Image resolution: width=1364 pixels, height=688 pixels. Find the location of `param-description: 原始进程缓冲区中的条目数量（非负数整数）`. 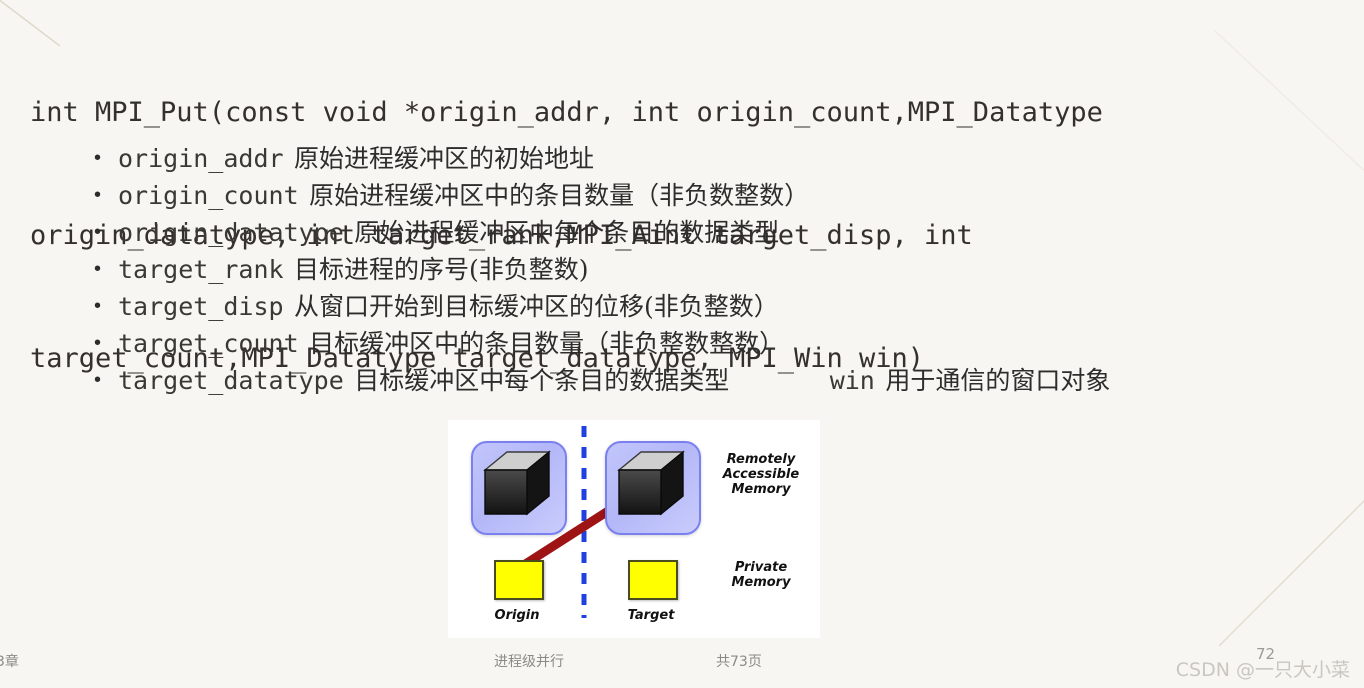

param-description: 原始进程缓冲区中的条目数量（非负数整数） is located at coordinates (559, 195).